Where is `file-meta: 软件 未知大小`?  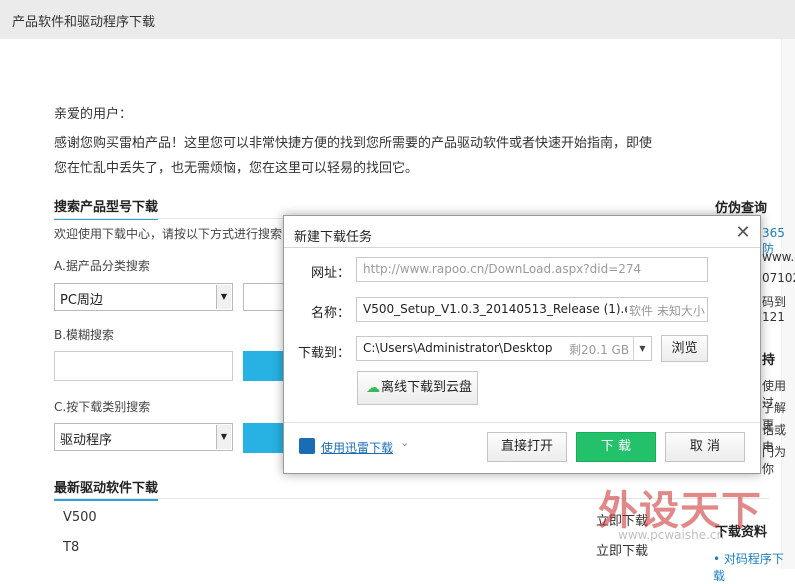 file-meta: 软件 未知大小 is located at coordinates (666, 310).